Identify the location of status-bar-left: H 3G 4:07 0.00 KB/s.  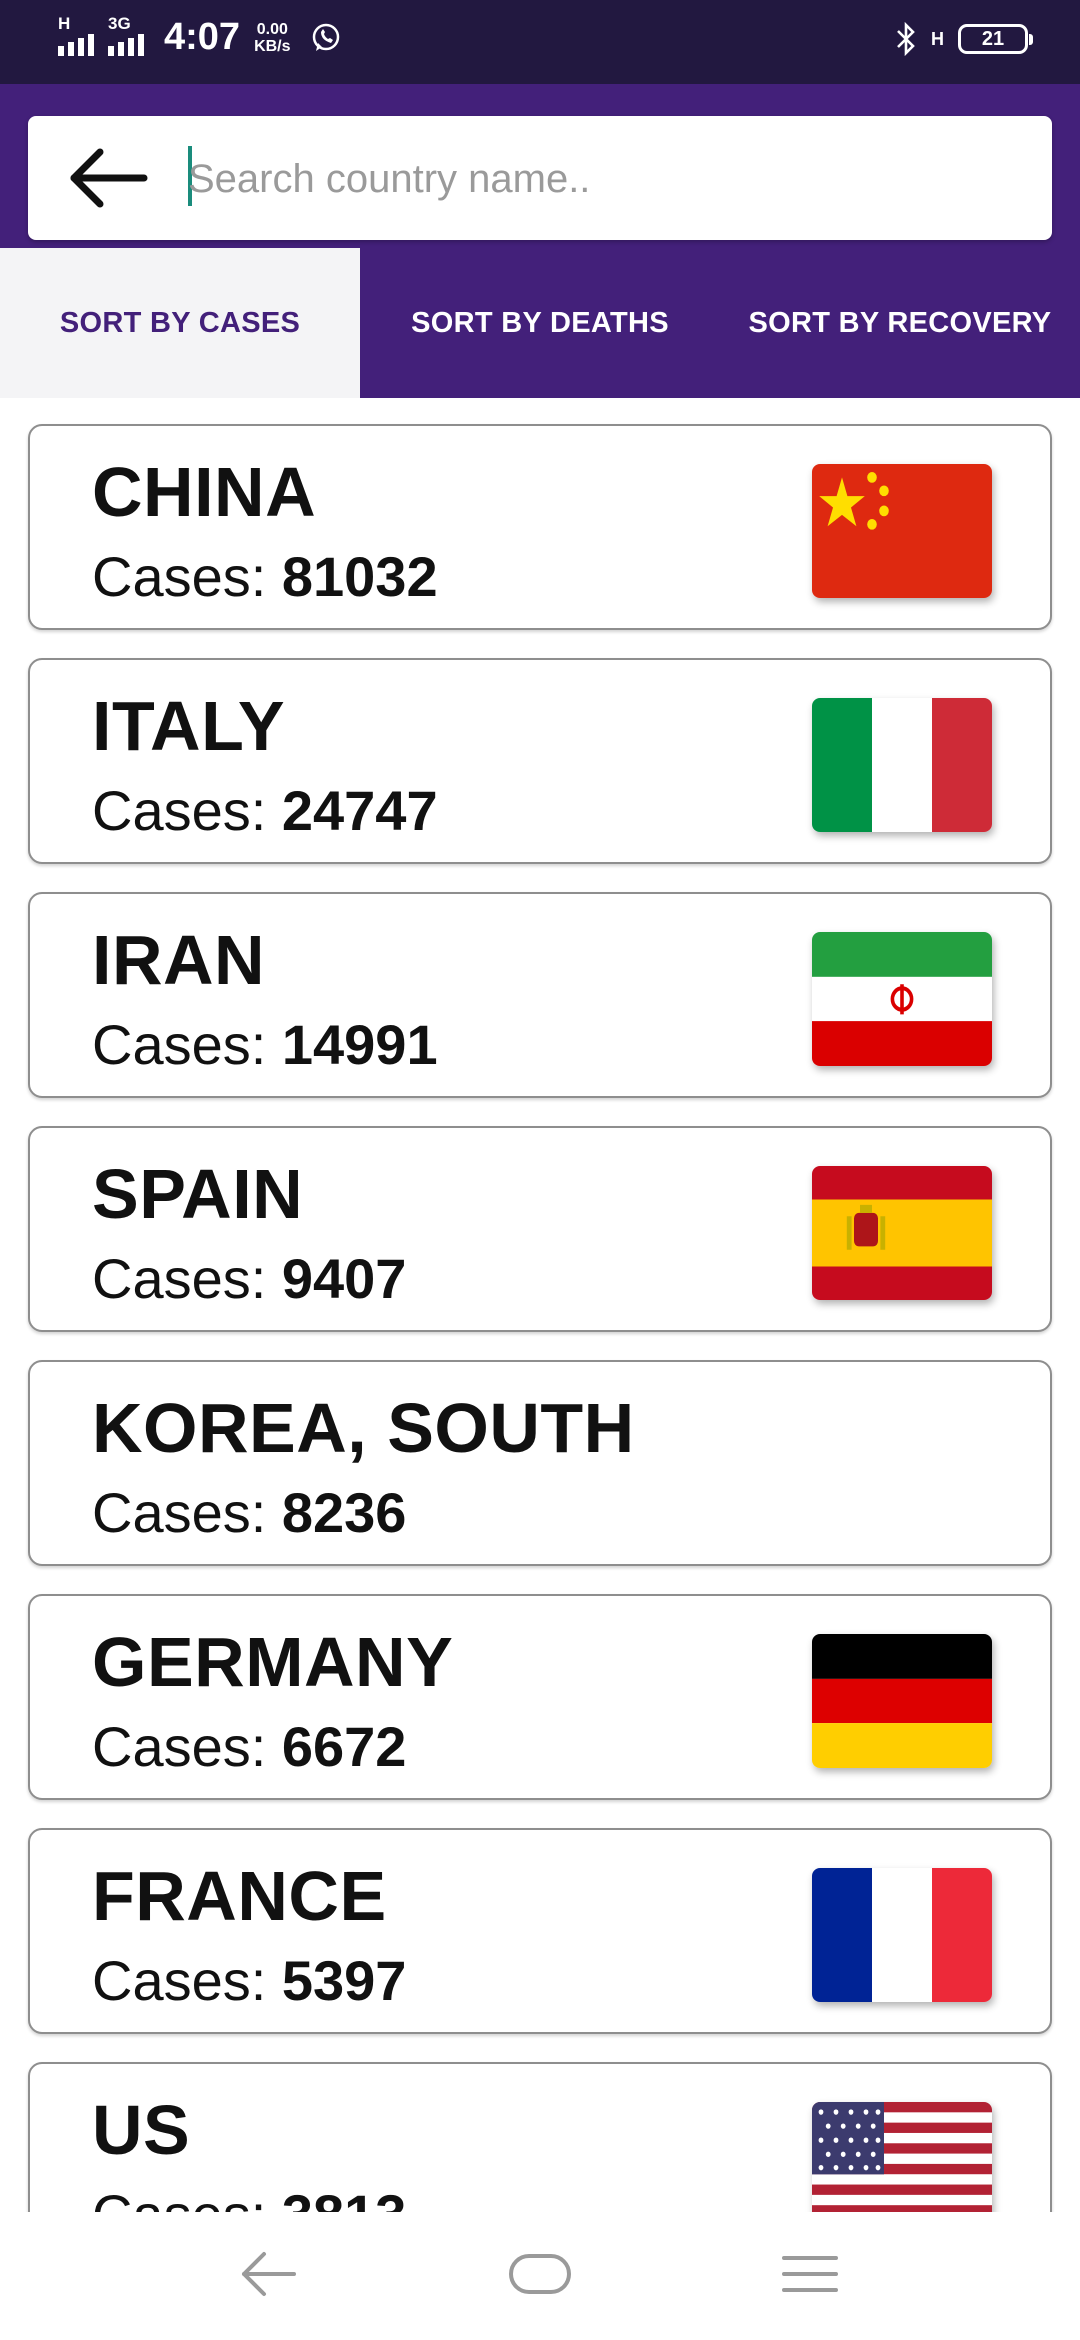
(200, 36).